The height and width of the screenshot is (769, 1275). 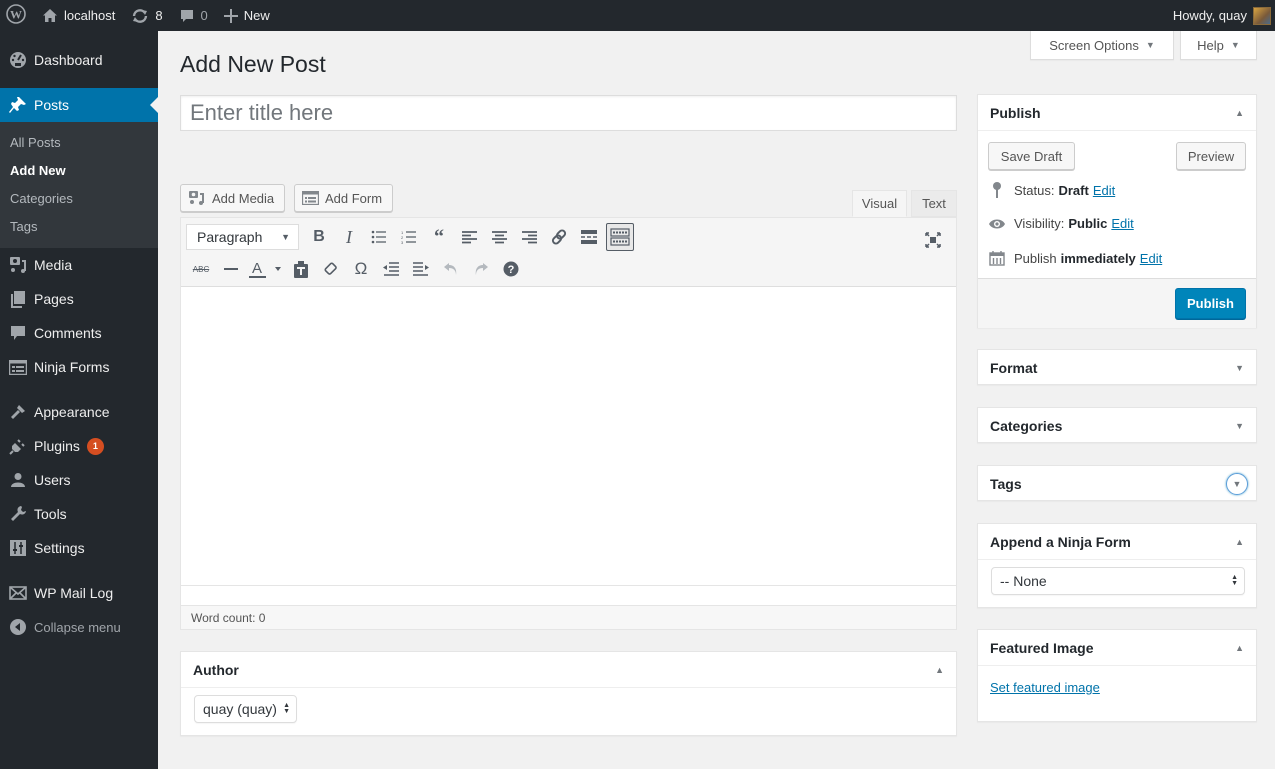 I want to click on menu-tools: Tools, so click(x=79, y=514).